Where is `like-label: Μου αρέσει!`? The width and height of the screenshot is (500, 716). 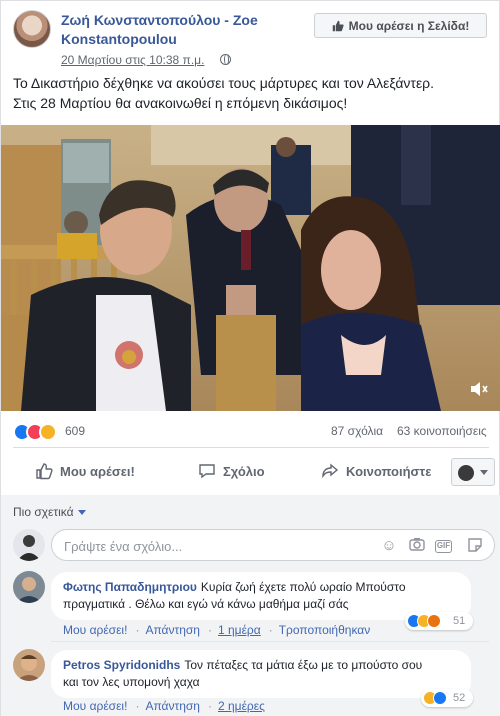 like-label: Μου αρέσει! is located at coordinates (97, 471).